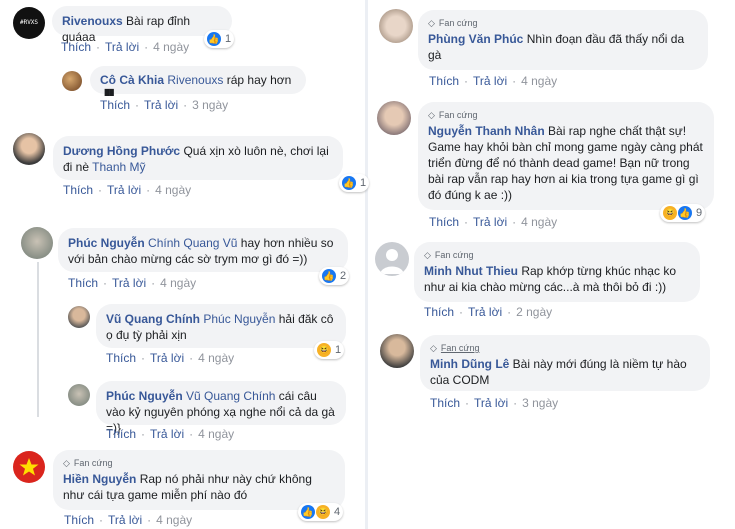 The height and width of the screenshot is (529, 735). What do you see at coordinates (142, 25) in the screenshot?
I see `comment-bubble: Rivenouxs Bài rap đỉnh quáaa` at bounding box center [142, 25].